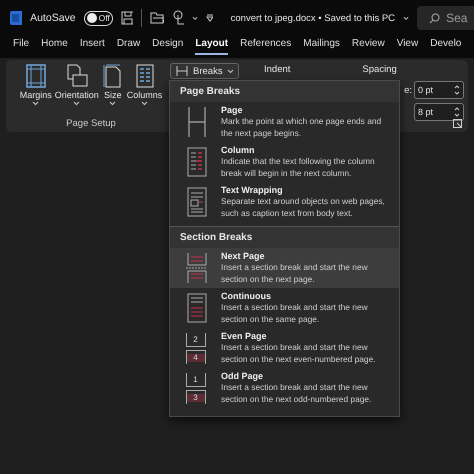 The height and width of the screenshot is (474, 474). I want to click on ribbon-button: Size, so click(113, 84).